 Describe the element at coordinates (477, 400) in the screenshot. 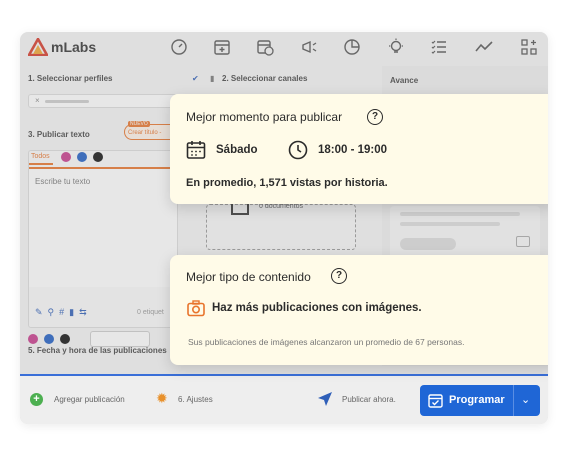

I see `program-label: Programar` at that location.